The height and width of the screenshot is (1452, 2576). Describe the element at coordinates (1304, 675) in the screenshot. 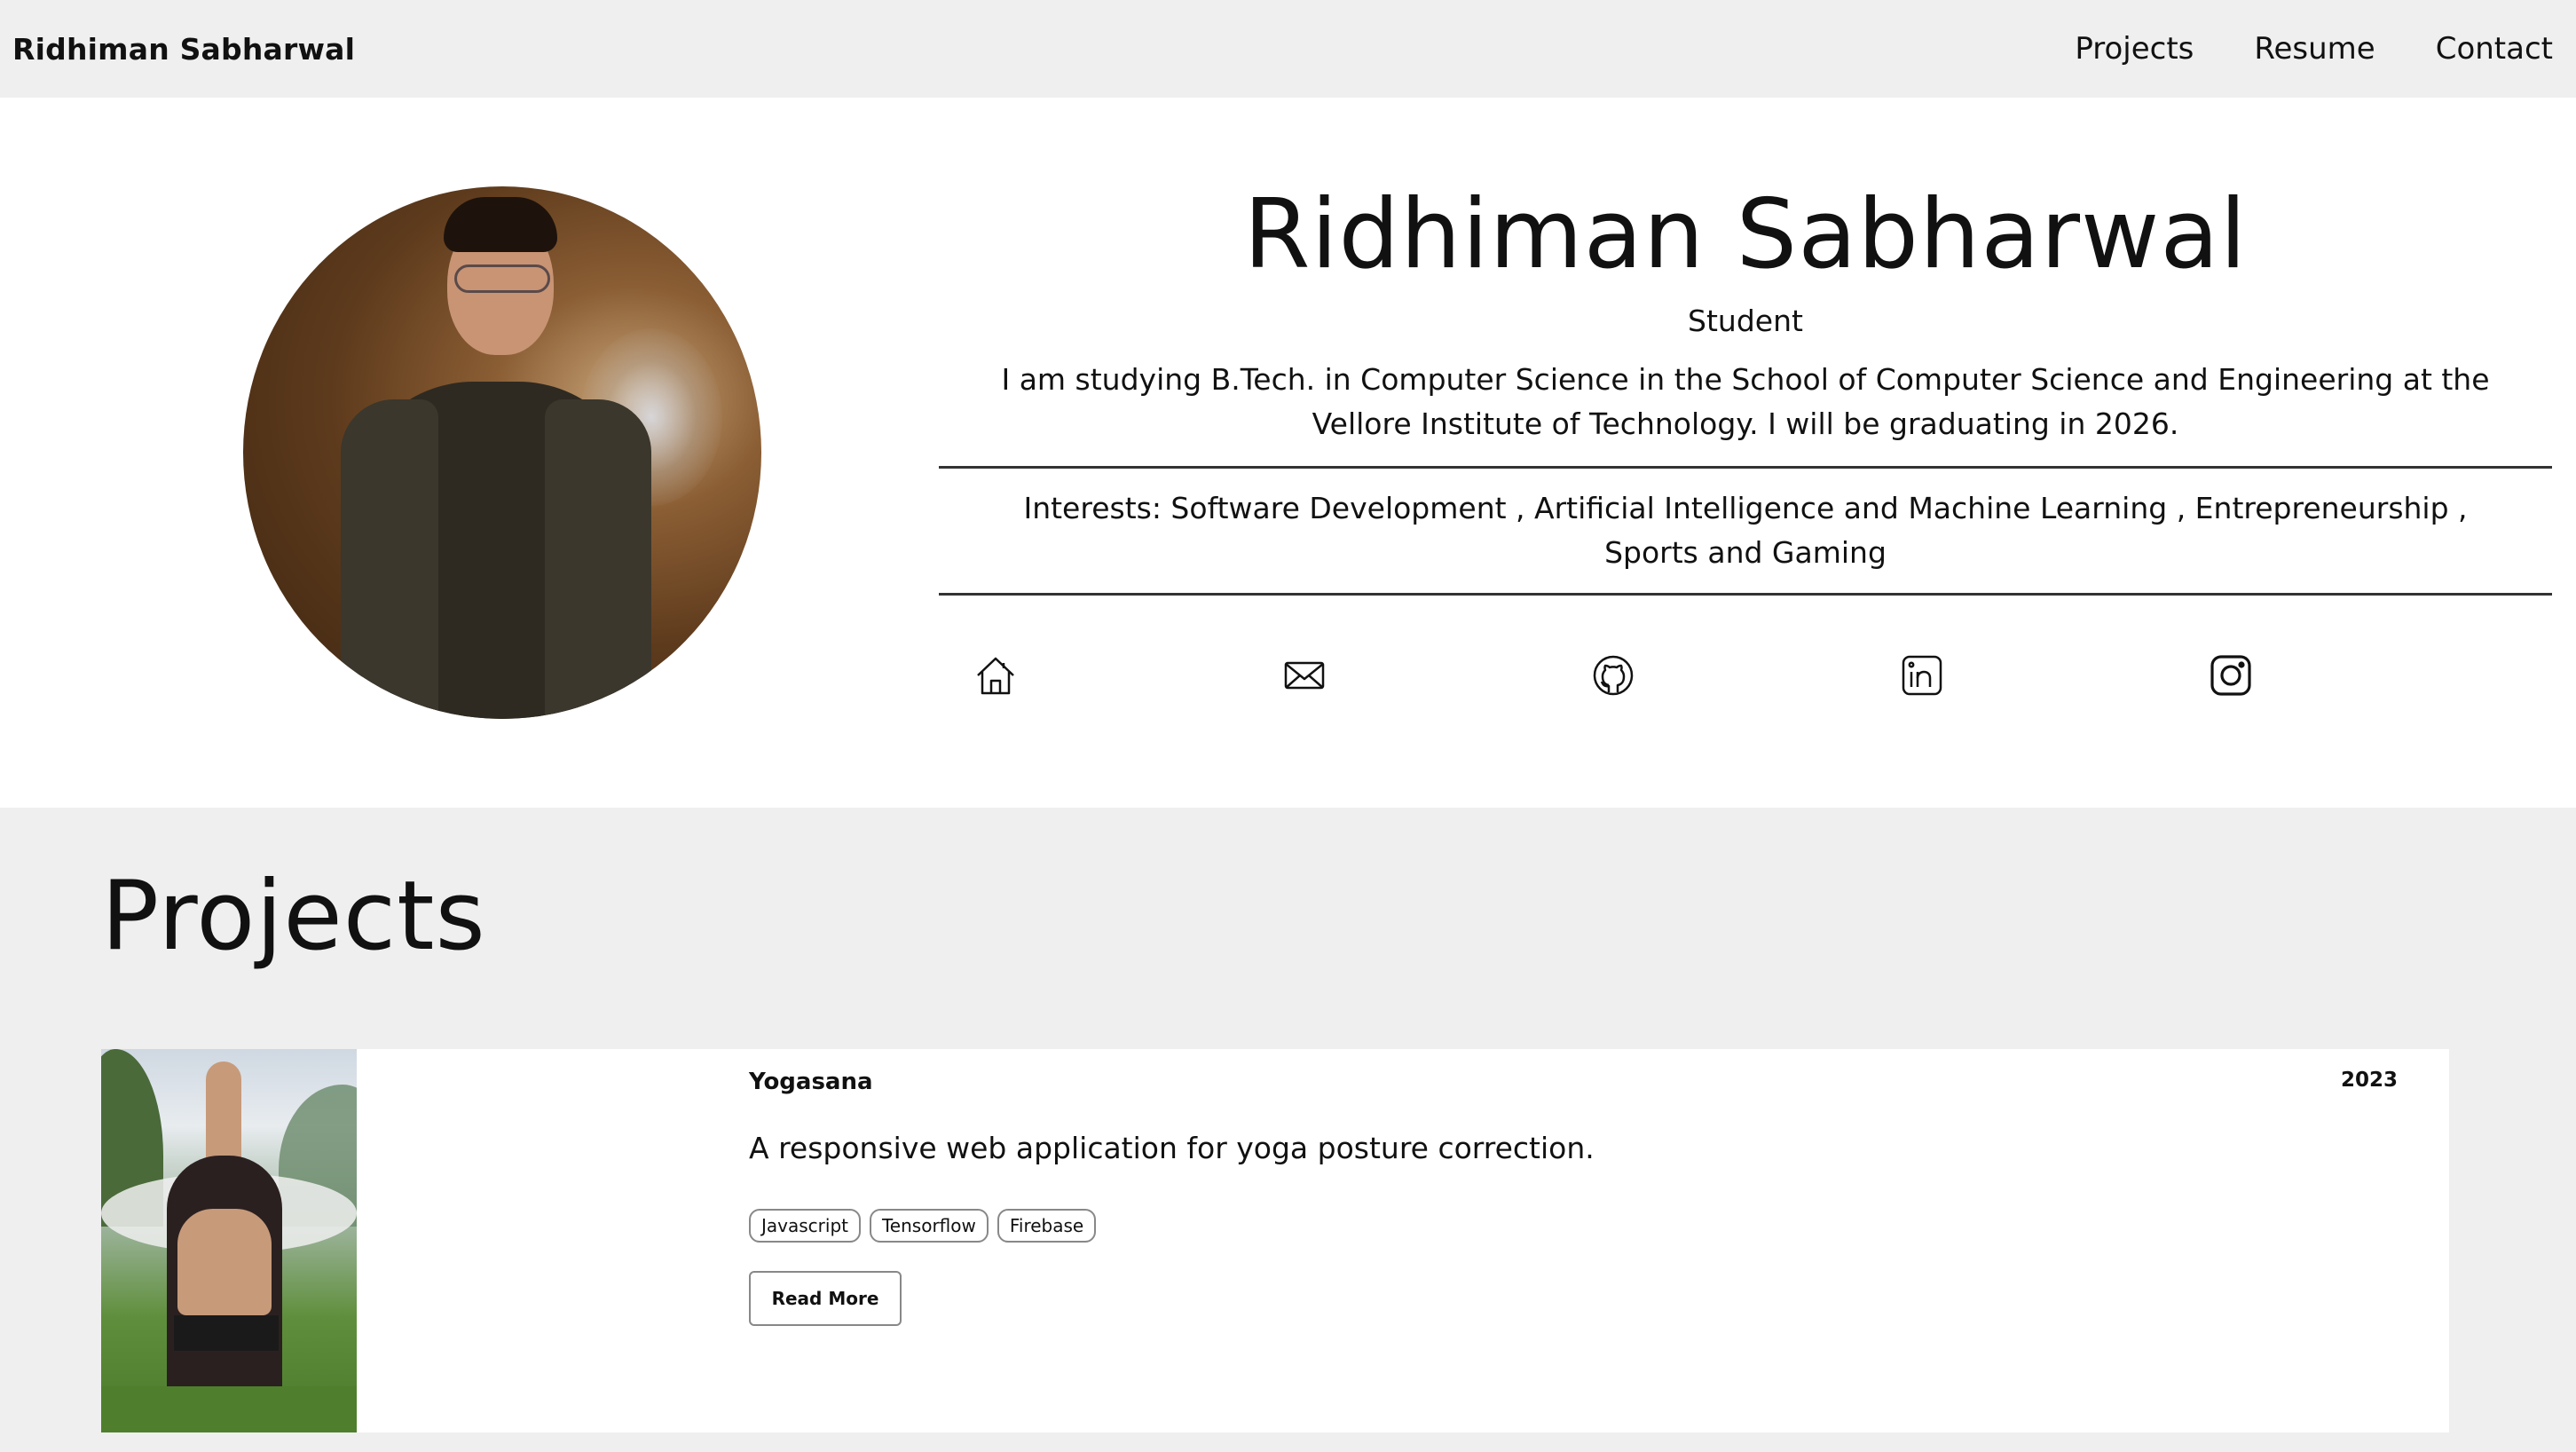

I see `mail-icon` at that location.